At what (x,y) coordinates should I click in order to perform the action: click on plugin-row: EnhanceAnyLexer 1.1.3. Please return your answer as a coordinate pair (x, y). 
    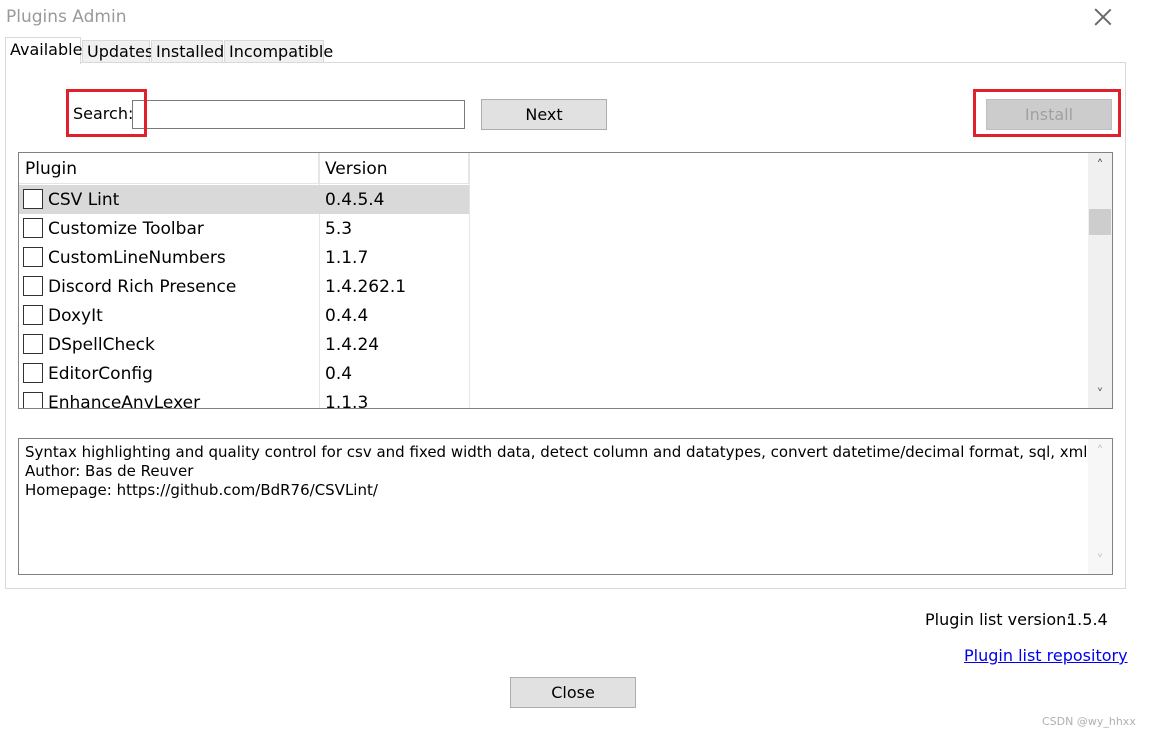
    Looking at the image, I should click on (244, 398).